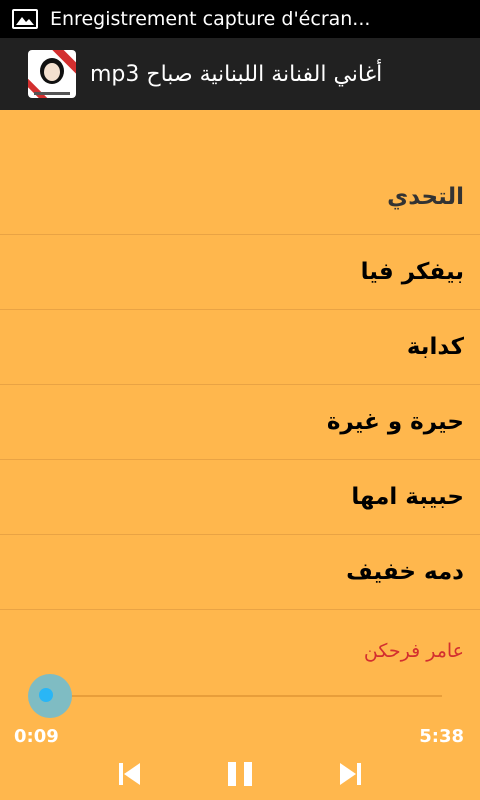 The width and height of the screenshot is (480, 800). Describe the element at coordinates (441, 736) in the screenshot. I see `total-time: 5:38` at that location.